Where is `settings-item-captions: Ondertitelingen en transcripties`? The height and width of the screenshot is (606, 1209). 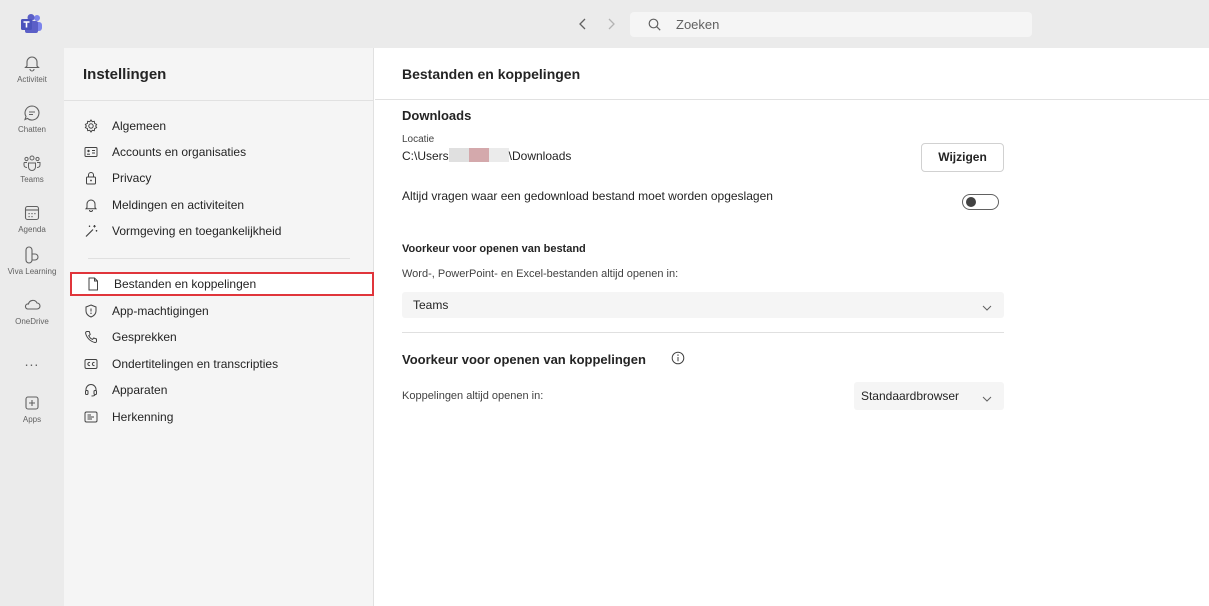 settings-item-captions: Ondertitelingen en transcripties is located at coordinates (222, 364).